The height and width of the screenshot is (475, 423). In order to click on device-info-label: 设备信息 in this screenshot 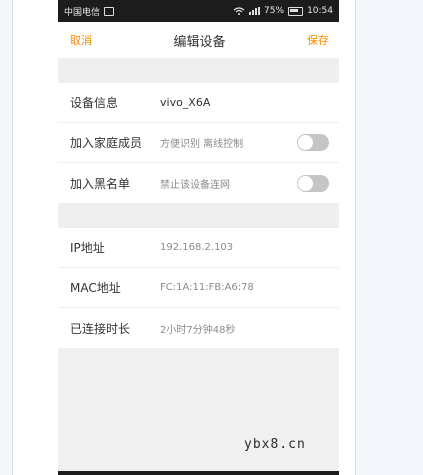, I will do `click(94, 103)`.